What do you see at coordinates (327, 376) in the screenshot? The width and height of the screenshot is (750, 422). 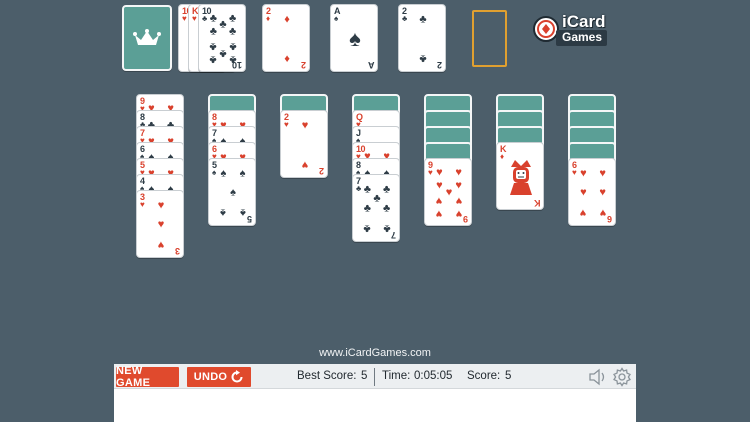 I see `best-score-label: Best Score:` at bounding box center [327, 376].